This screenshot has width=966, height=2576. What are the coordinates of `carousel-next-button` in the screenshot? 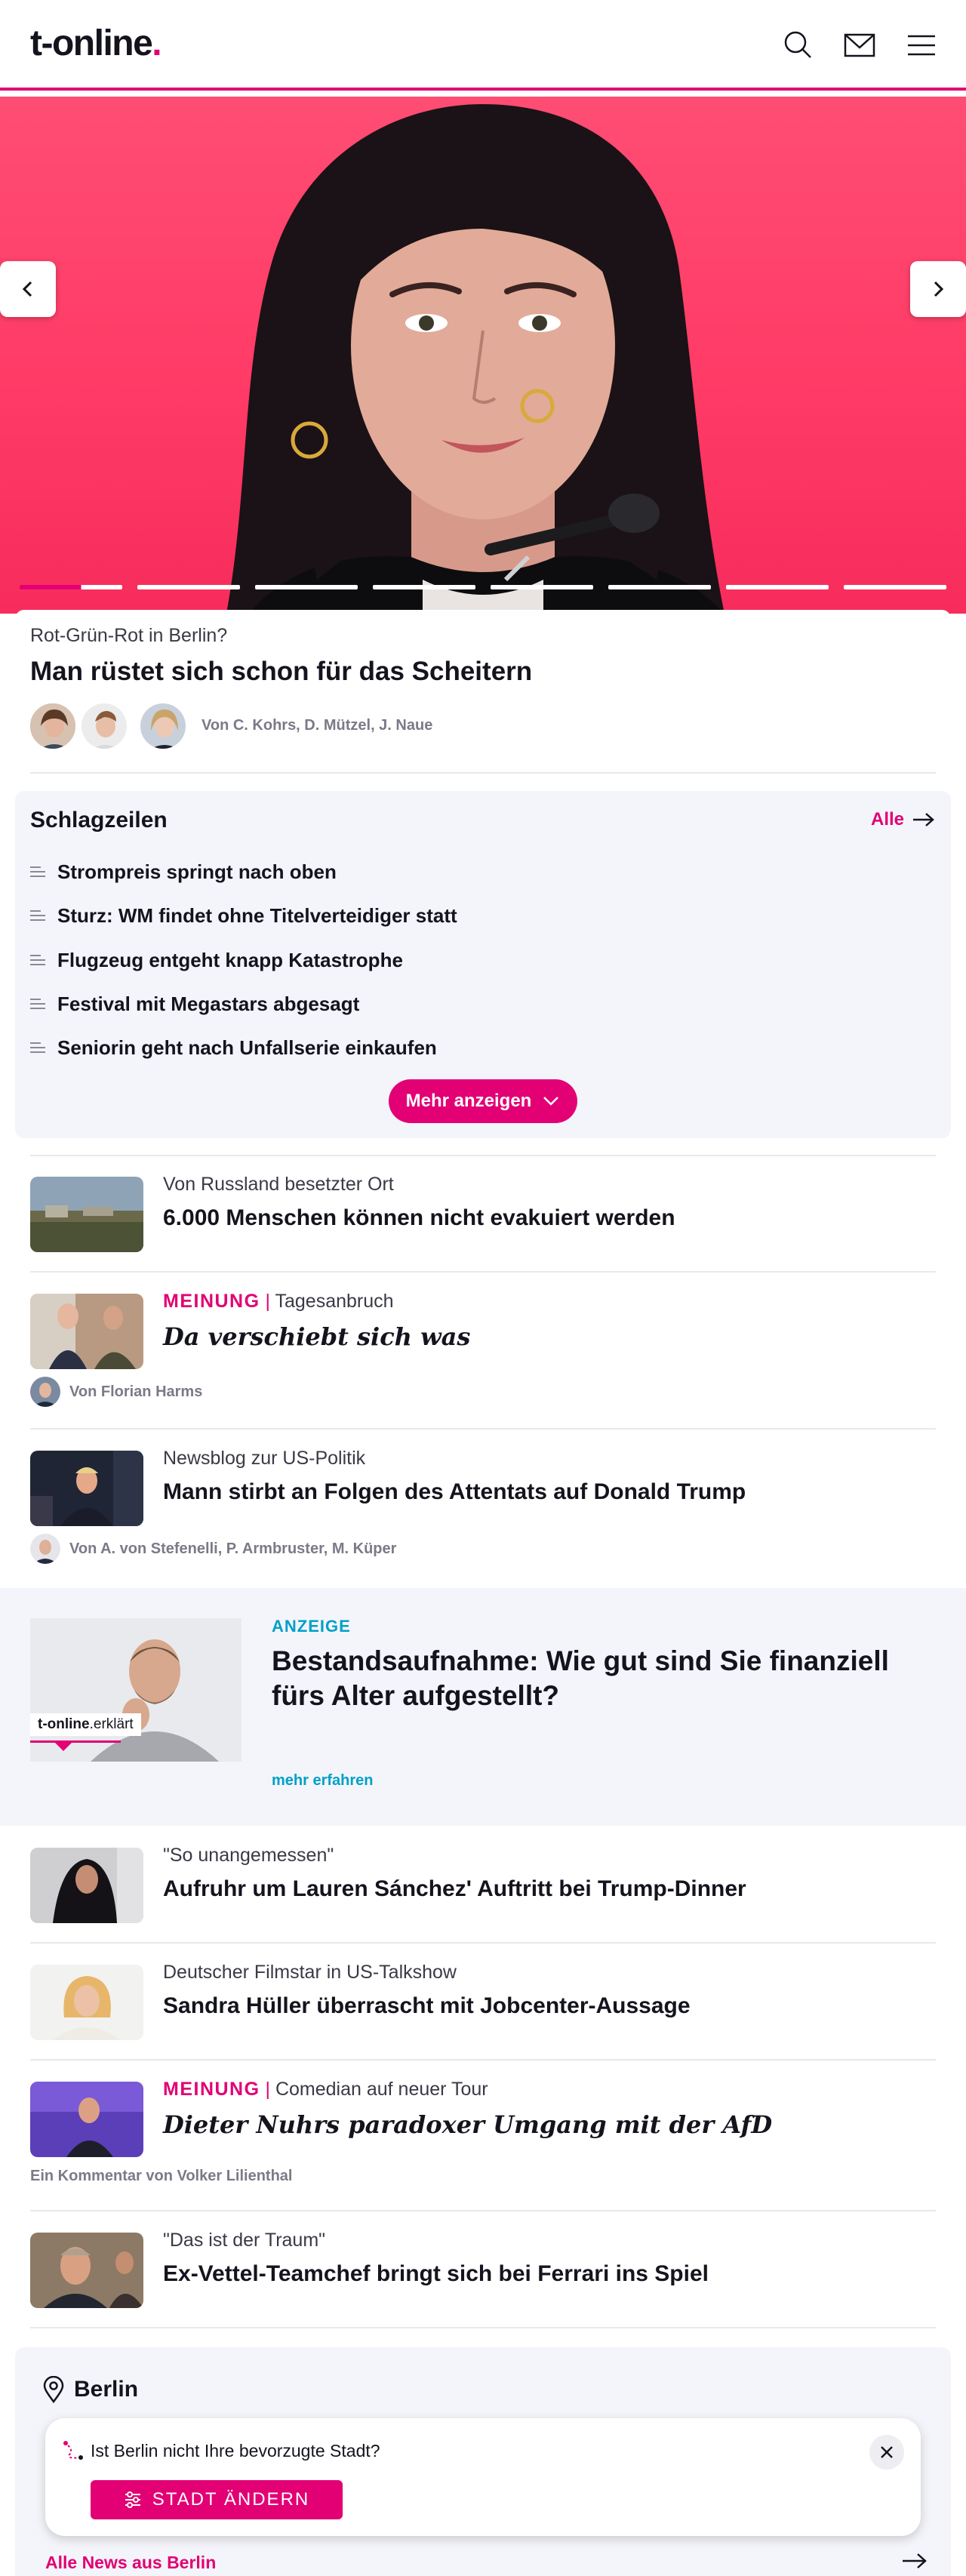 It's located at (938, 289).